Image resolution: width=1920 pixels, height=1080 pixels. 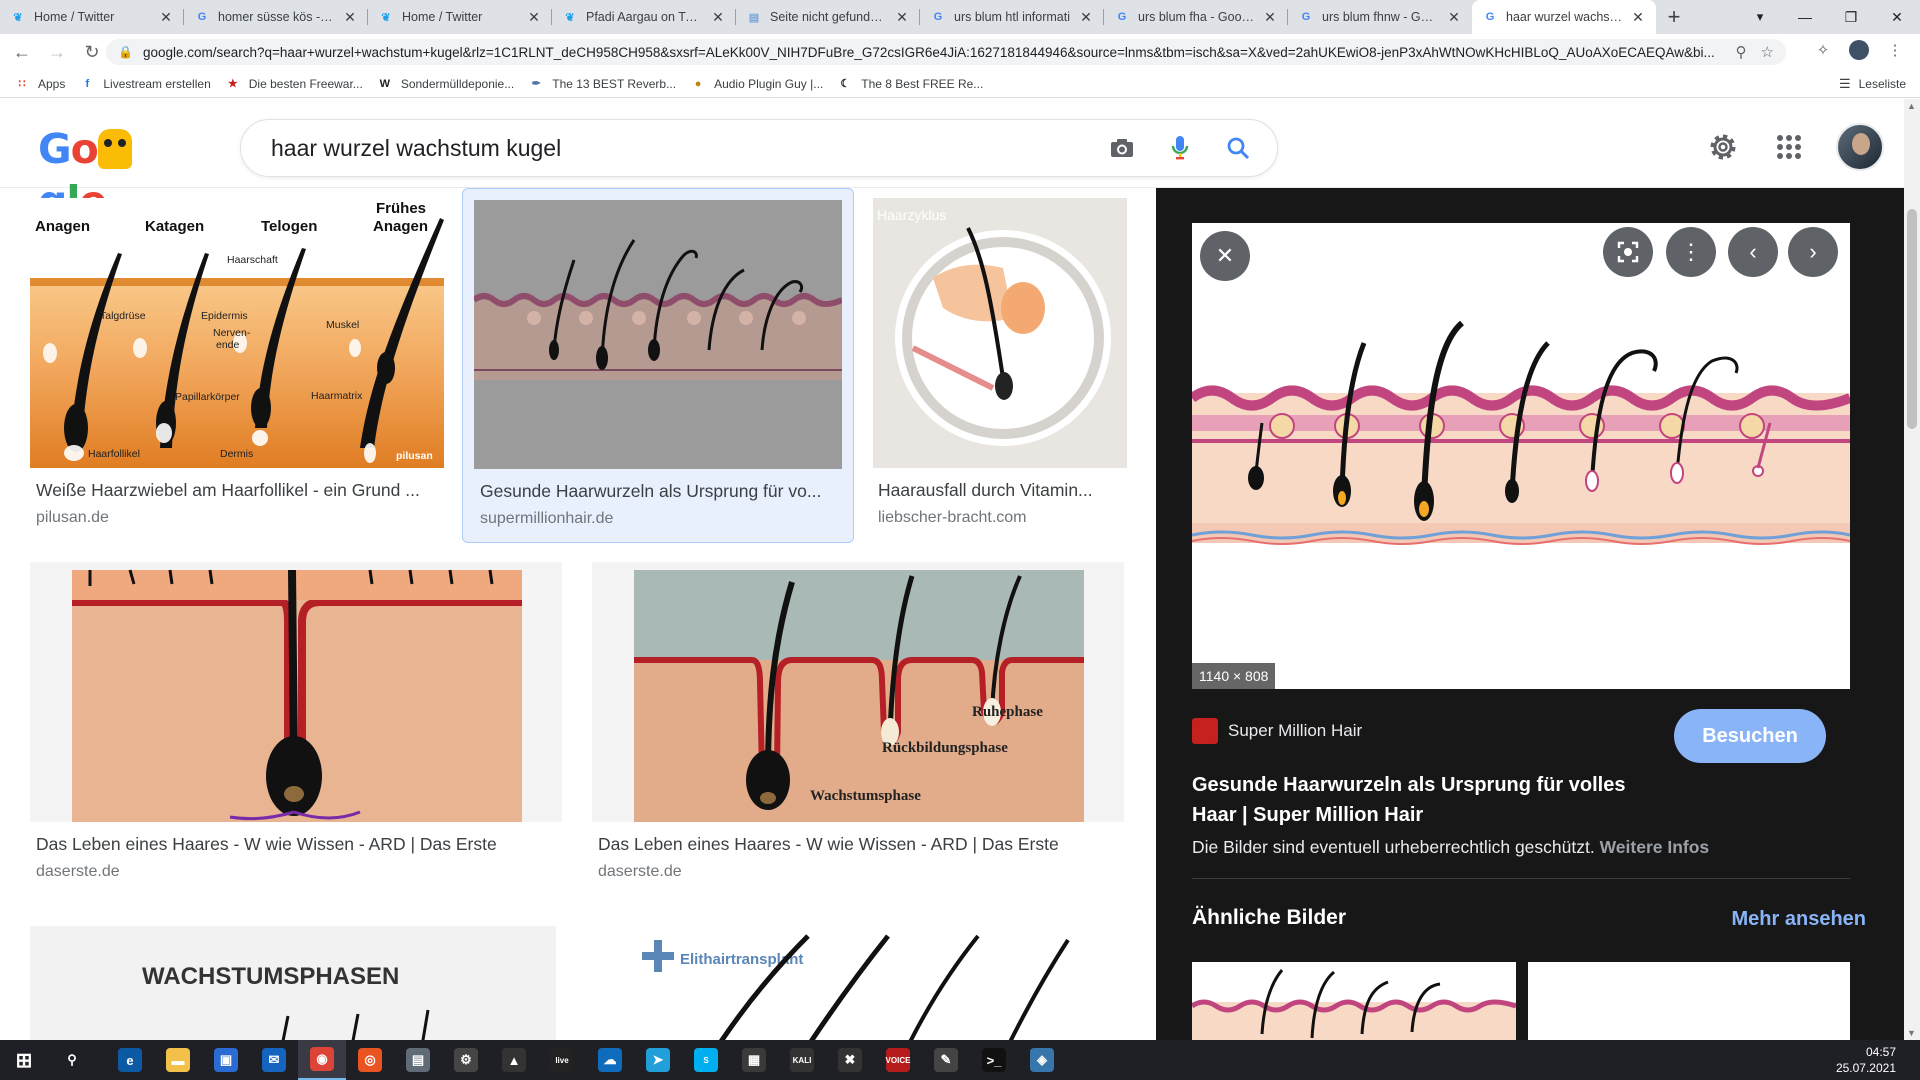 I want to click on taskbar-item: >_, so click(x=994, y=1060).